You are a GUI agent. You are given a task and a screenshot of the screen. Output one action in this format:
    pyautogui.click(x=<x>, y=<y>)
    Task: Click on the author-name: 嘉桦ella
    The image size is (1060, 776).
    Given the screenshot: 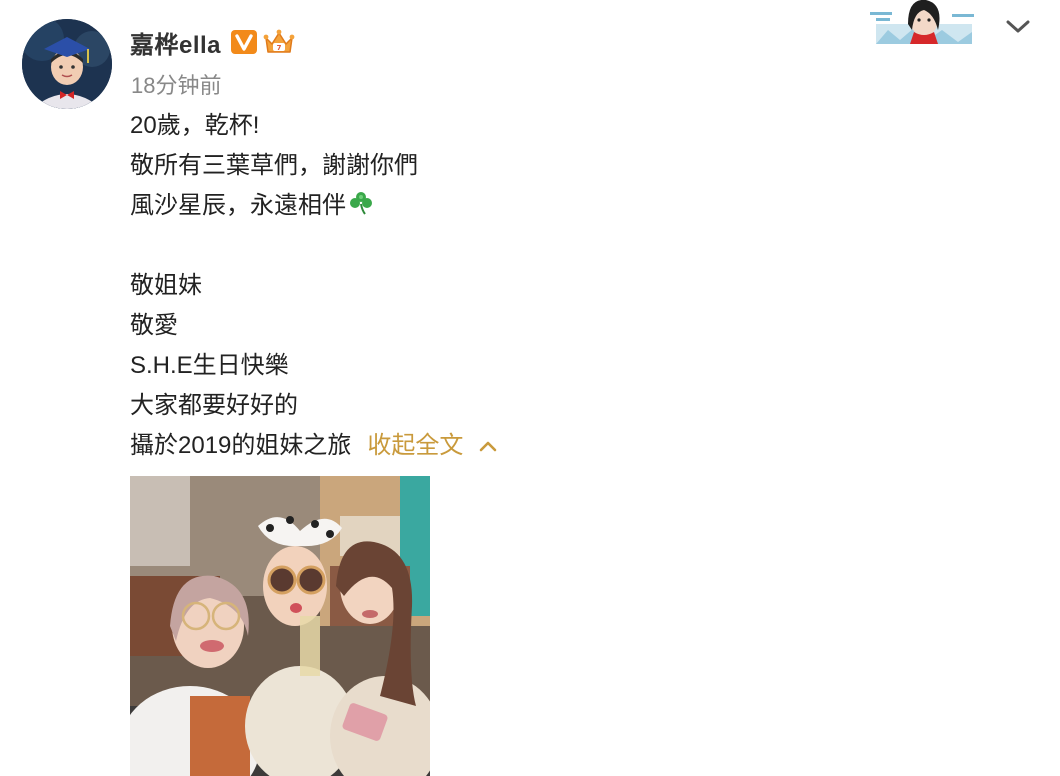 What is the action you would take?
    pyautogui.click(x=175, y=42)
    